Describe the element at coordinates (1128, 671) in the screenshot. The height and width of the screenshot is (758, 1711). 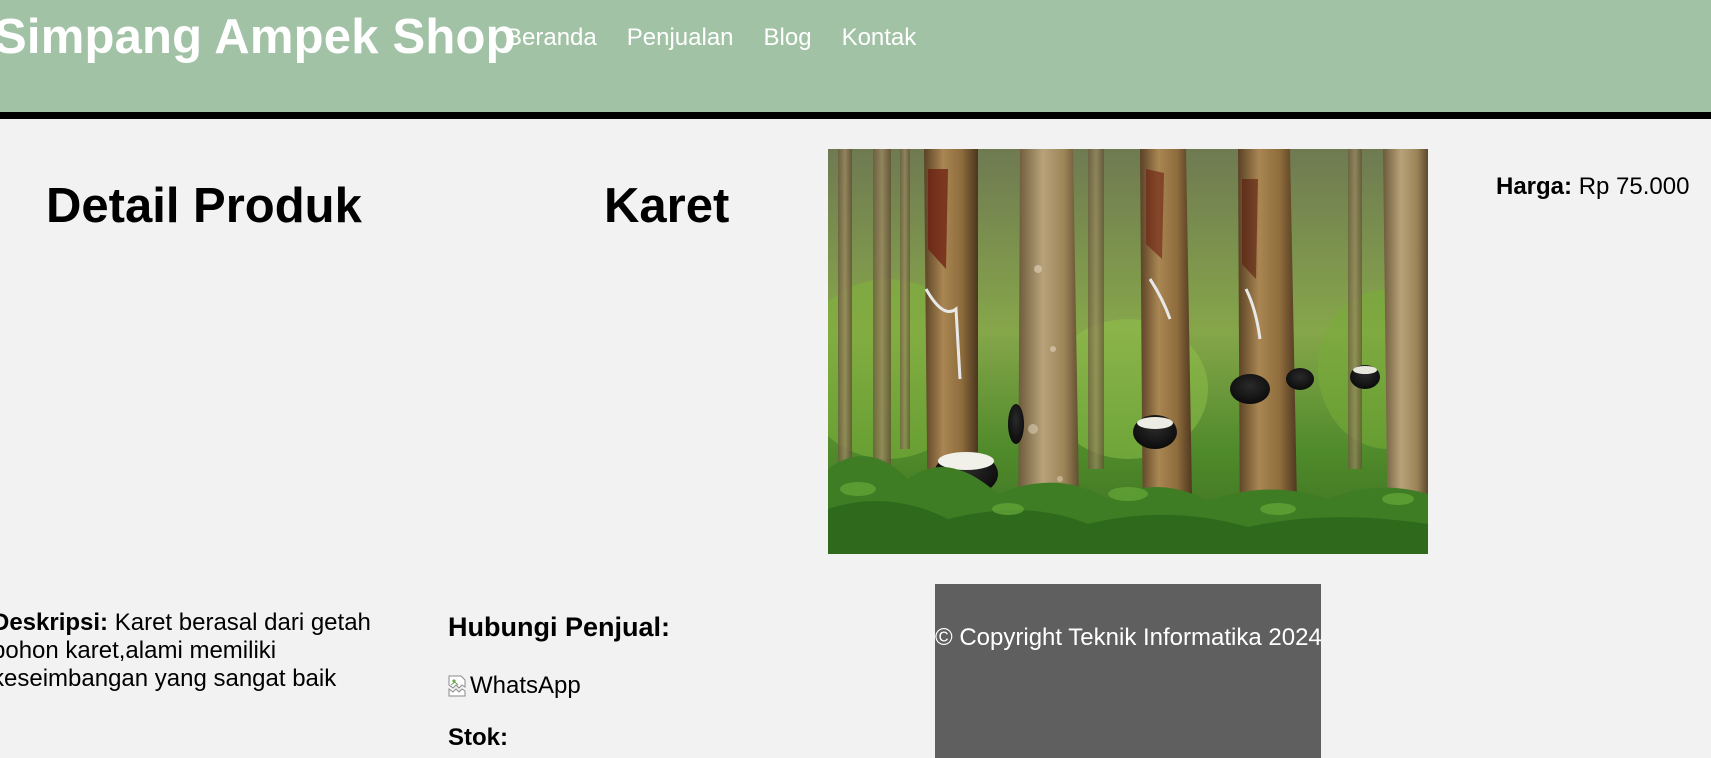
I see `site-footer: © Copyright Teknik Informatika 2024` at that location.